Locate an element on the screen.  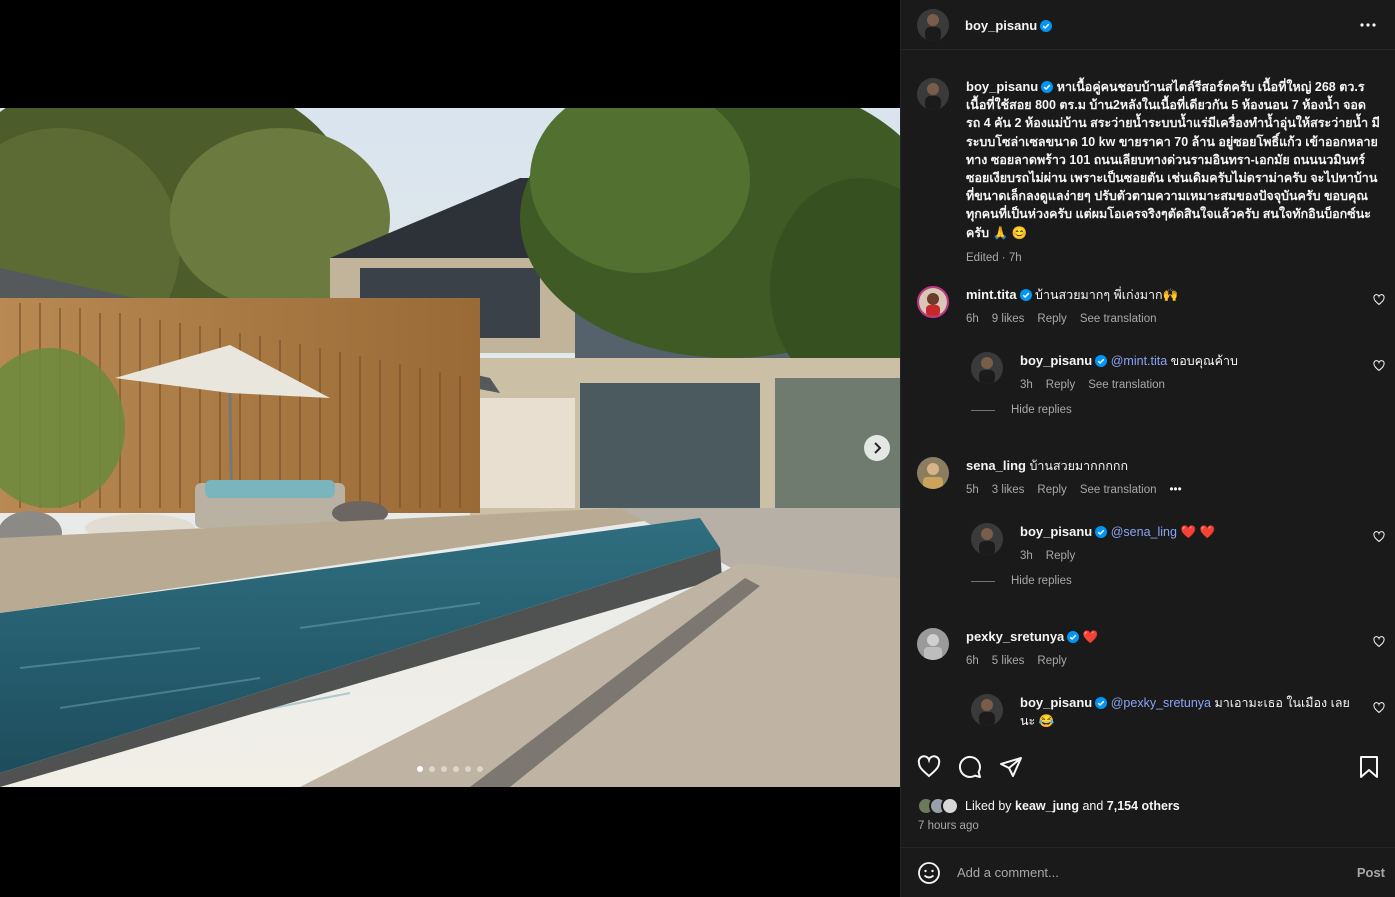
comment-time: 5h is located at coordinates (972, 490).